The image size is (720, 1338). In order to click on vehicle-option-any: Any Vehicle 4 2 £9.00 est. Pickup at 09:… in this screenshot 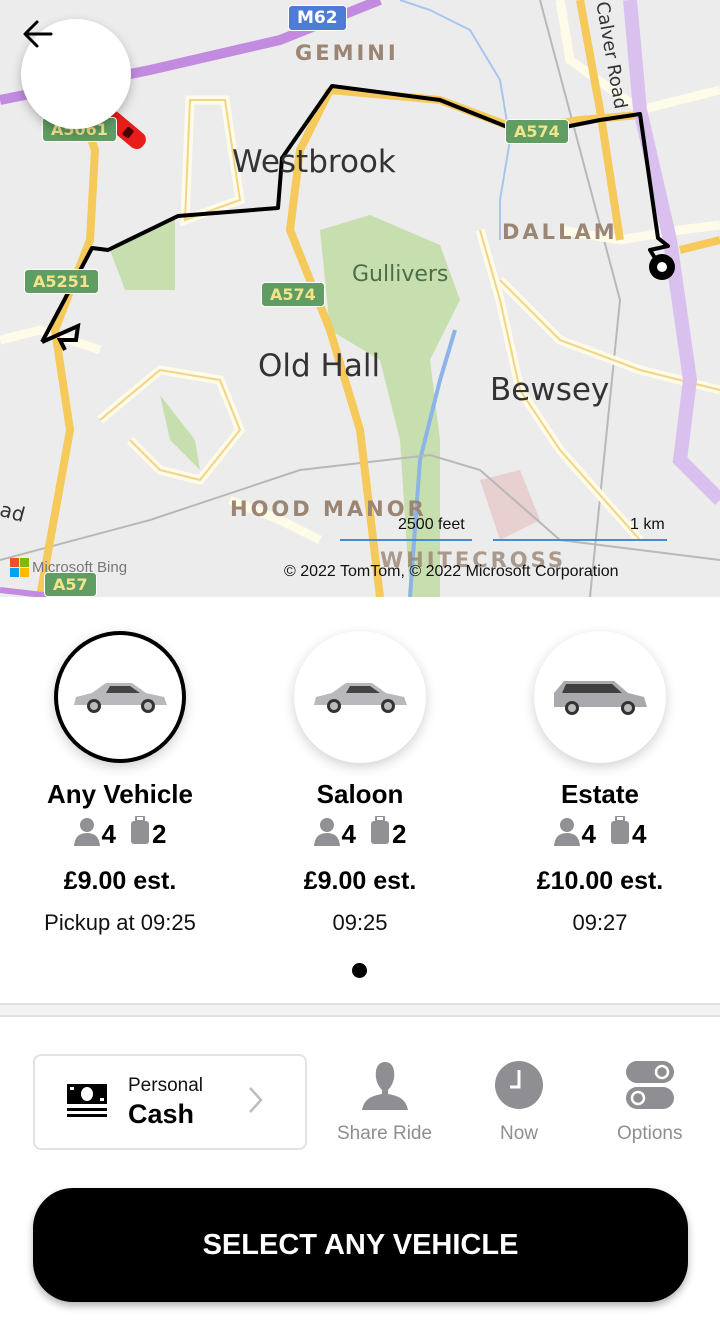, I will do `click(120, 783)`.